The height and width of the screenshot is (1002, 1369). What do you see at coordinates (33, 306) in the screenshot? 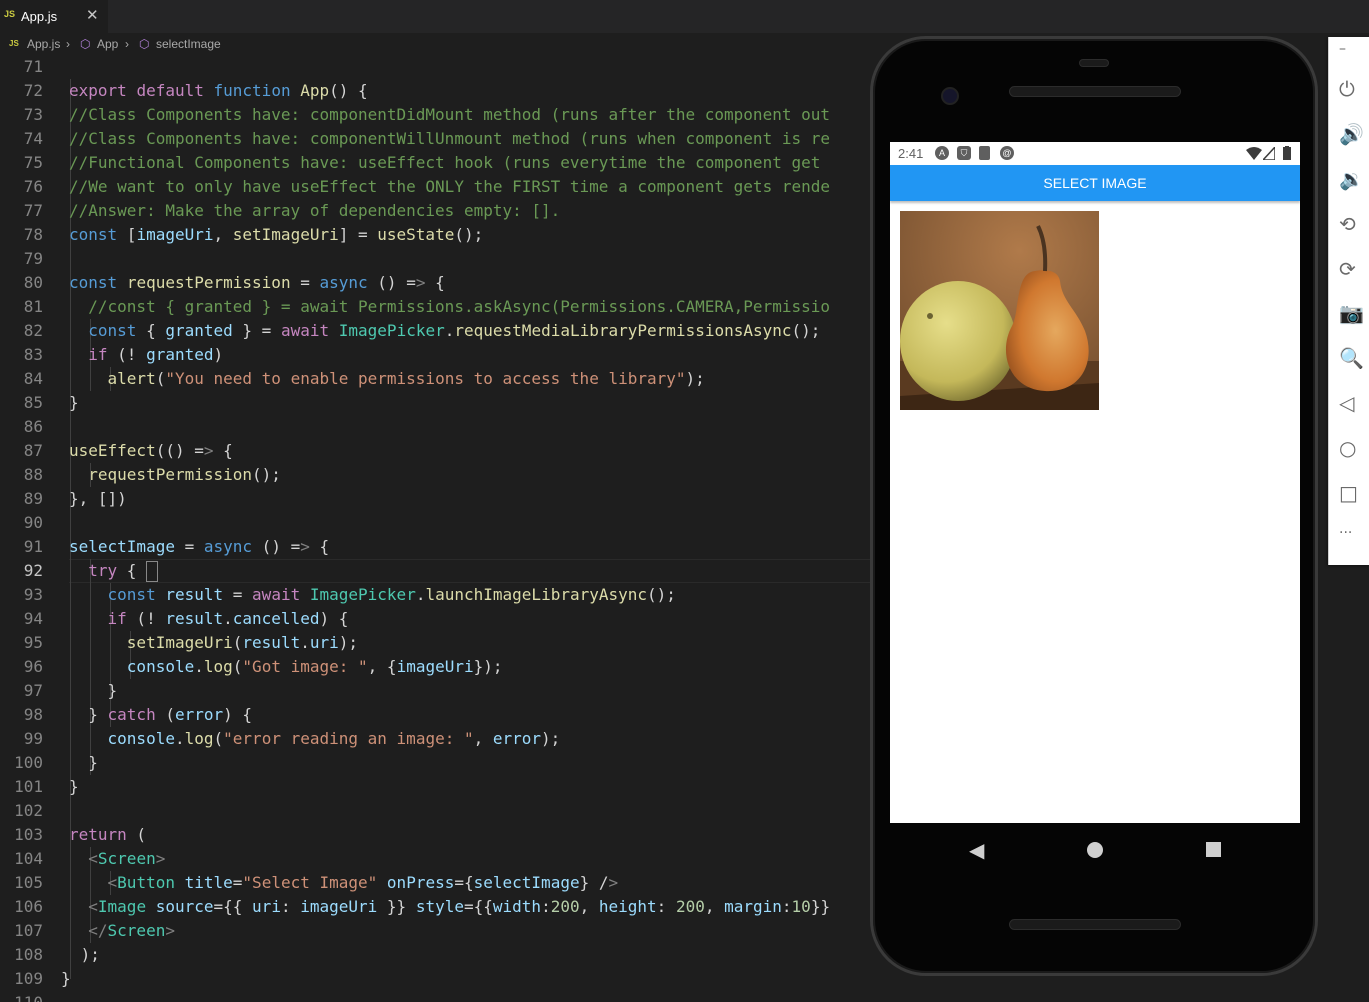
I see `line-number: 81` at bounding box center [33, 306].